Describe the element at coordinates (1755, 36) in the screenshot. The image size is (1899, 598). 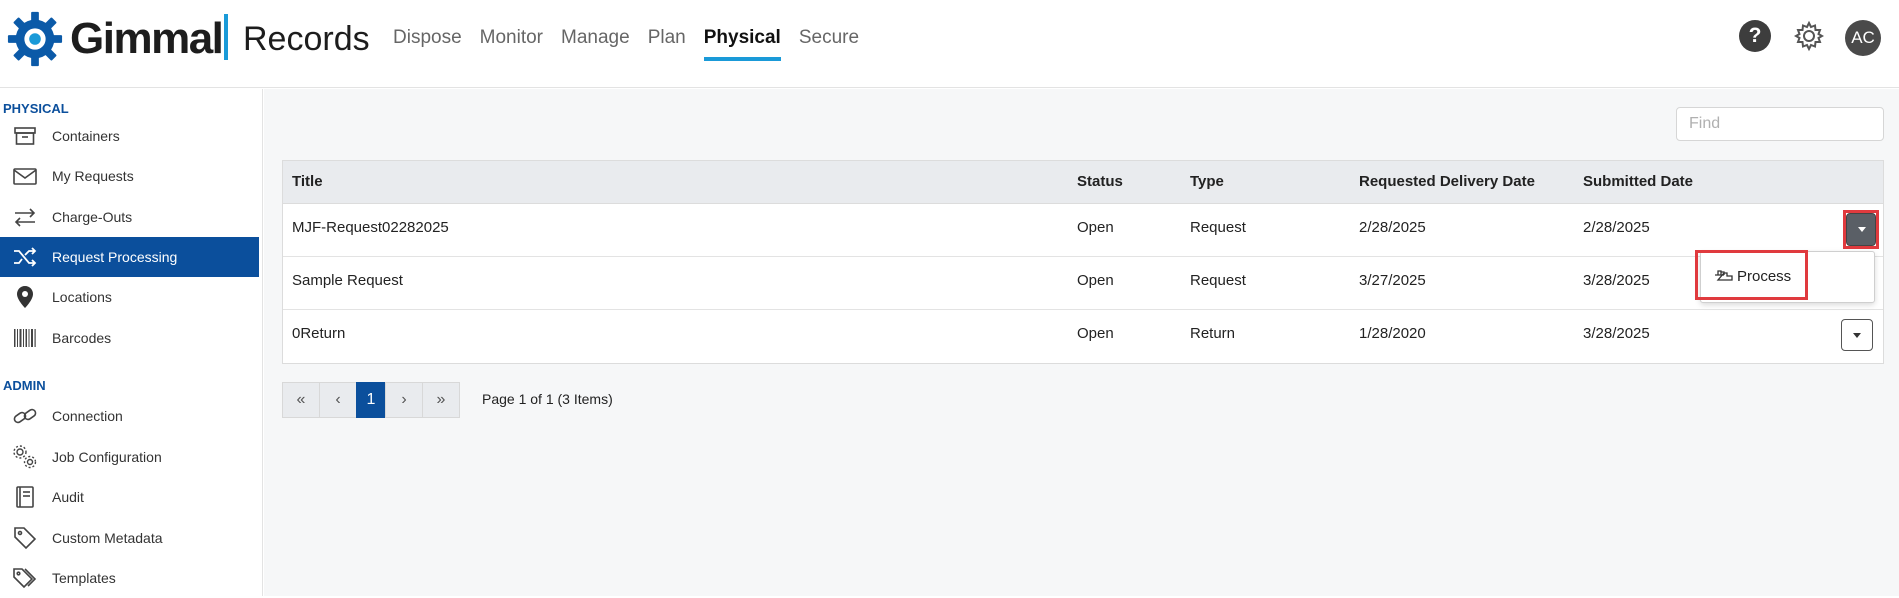
I see `help-icon: ?` at that location.